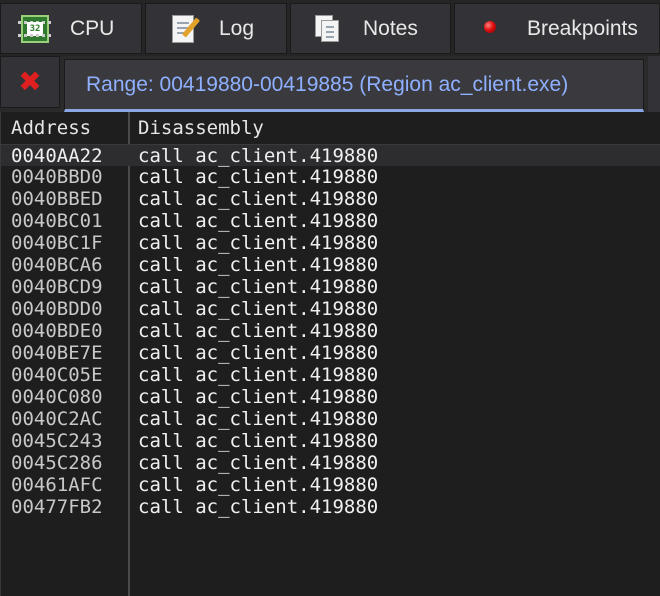  I want to click on address-cell: 0040AA22, so click(57, 156).